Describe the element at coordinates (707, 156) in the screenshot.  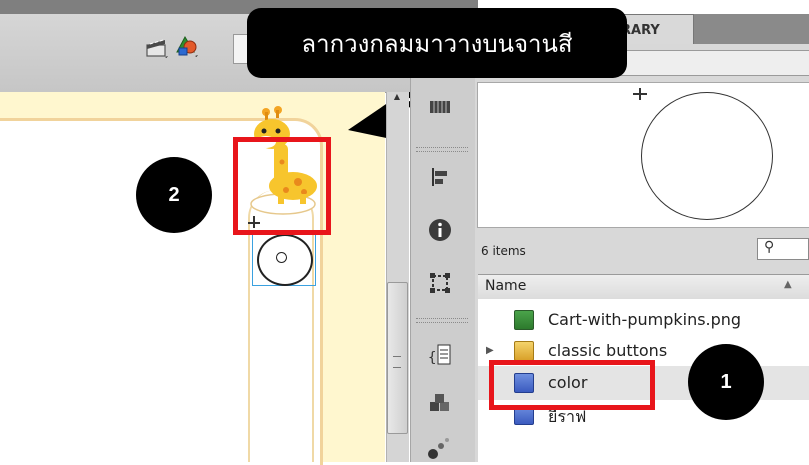
I see `preview-circle-shape` at that location.